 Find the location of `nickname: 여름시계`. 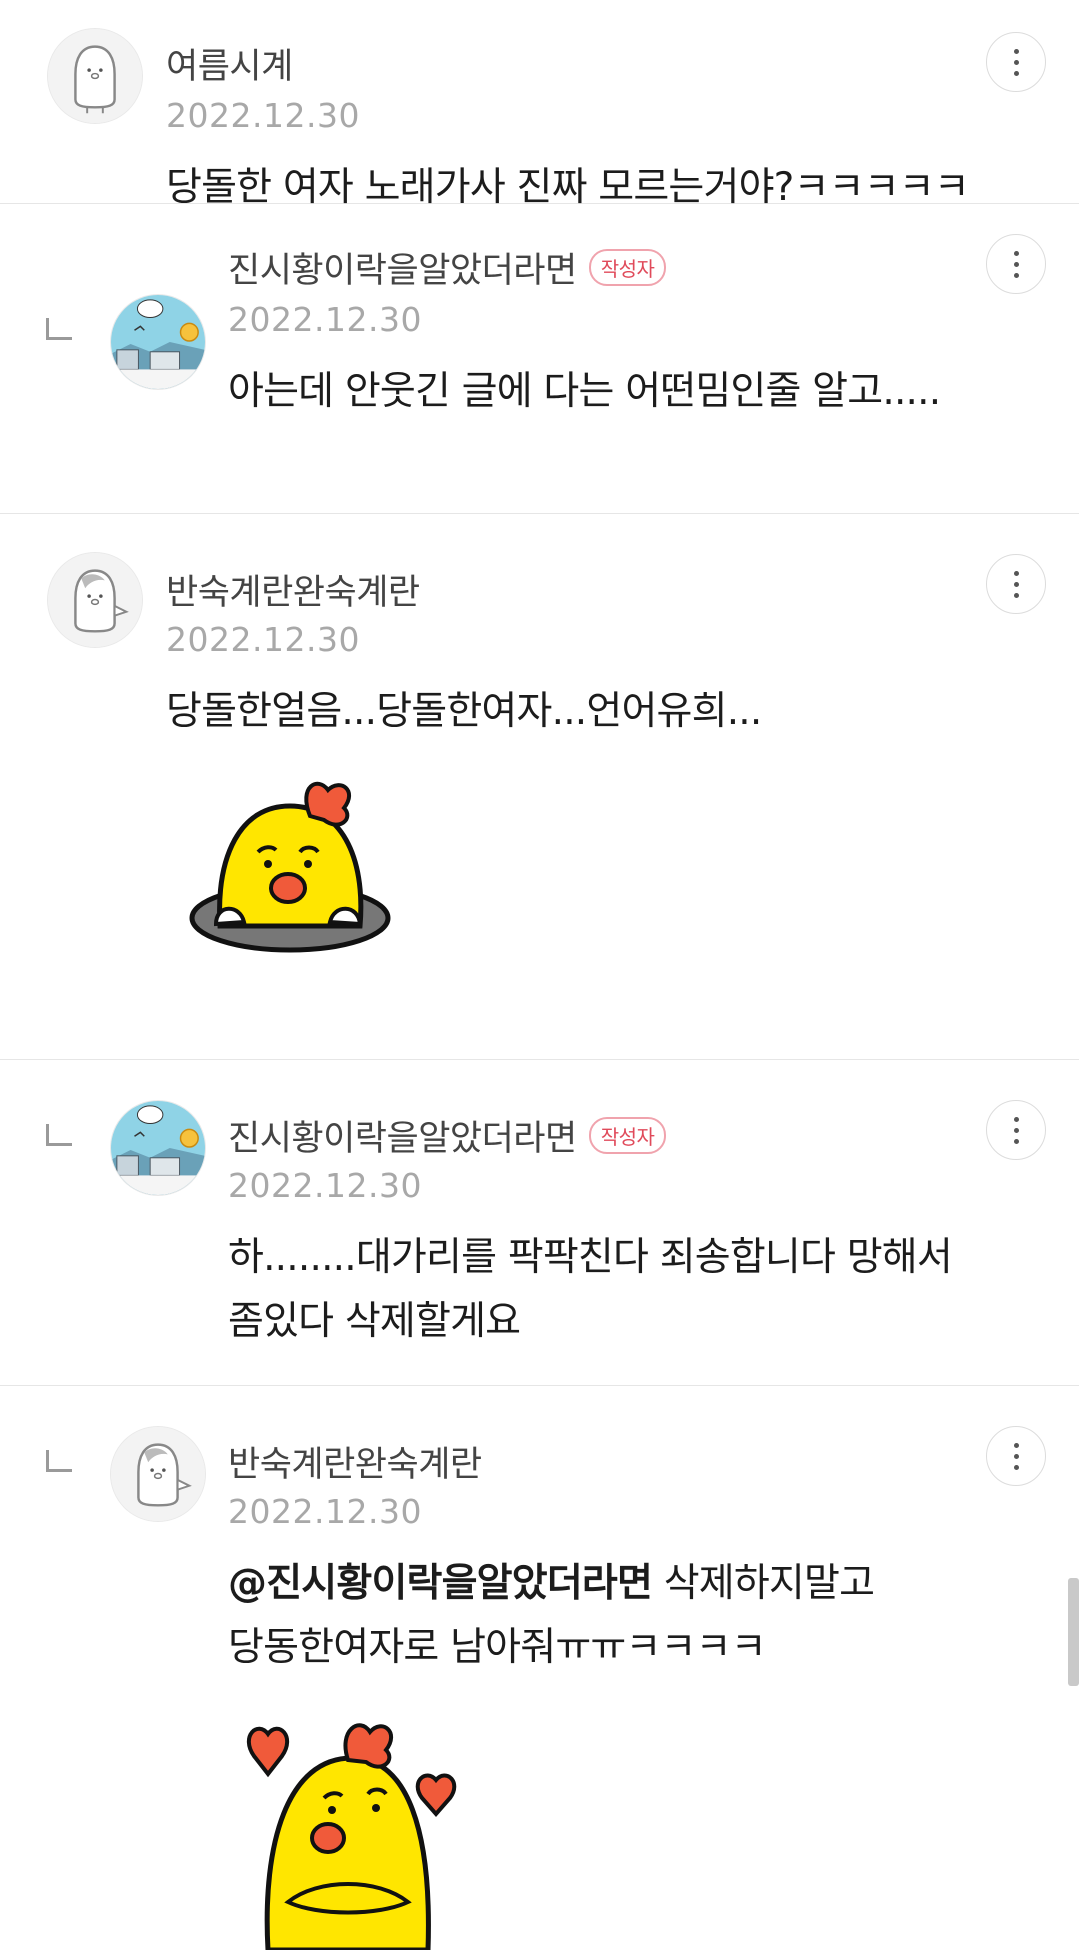

nickname: 여름시계 is located at coordinates (229, 63).